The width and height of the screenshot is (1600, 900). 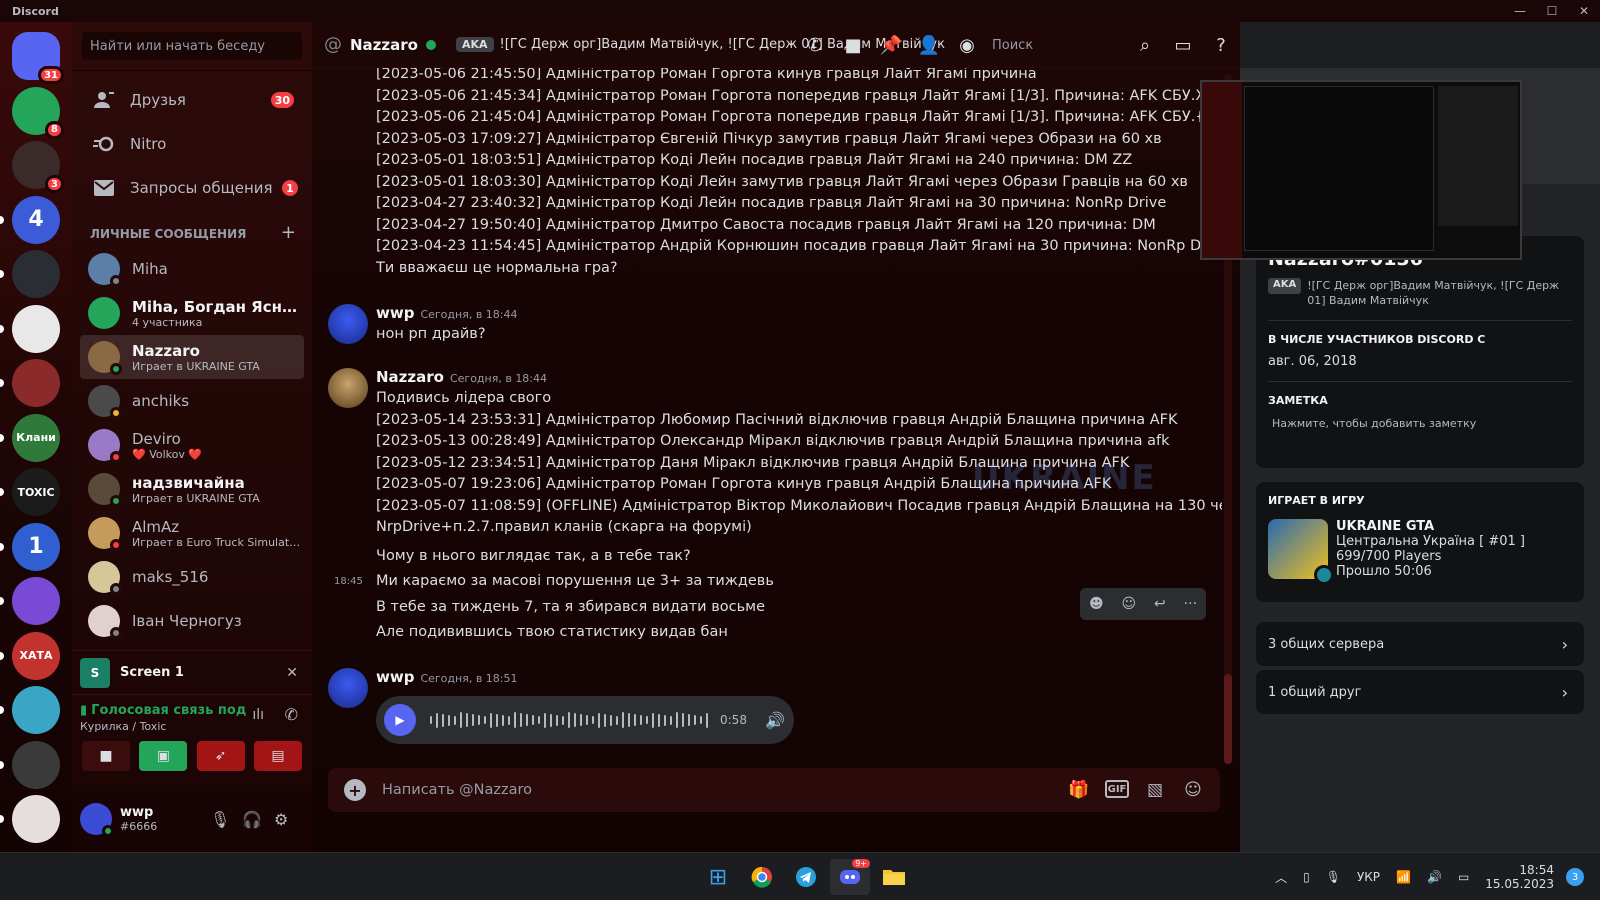 What do you see at coordinates (36, 492) in the screenshot?
I see `server-icon: TOXIC` at bounding box center [36, 492].